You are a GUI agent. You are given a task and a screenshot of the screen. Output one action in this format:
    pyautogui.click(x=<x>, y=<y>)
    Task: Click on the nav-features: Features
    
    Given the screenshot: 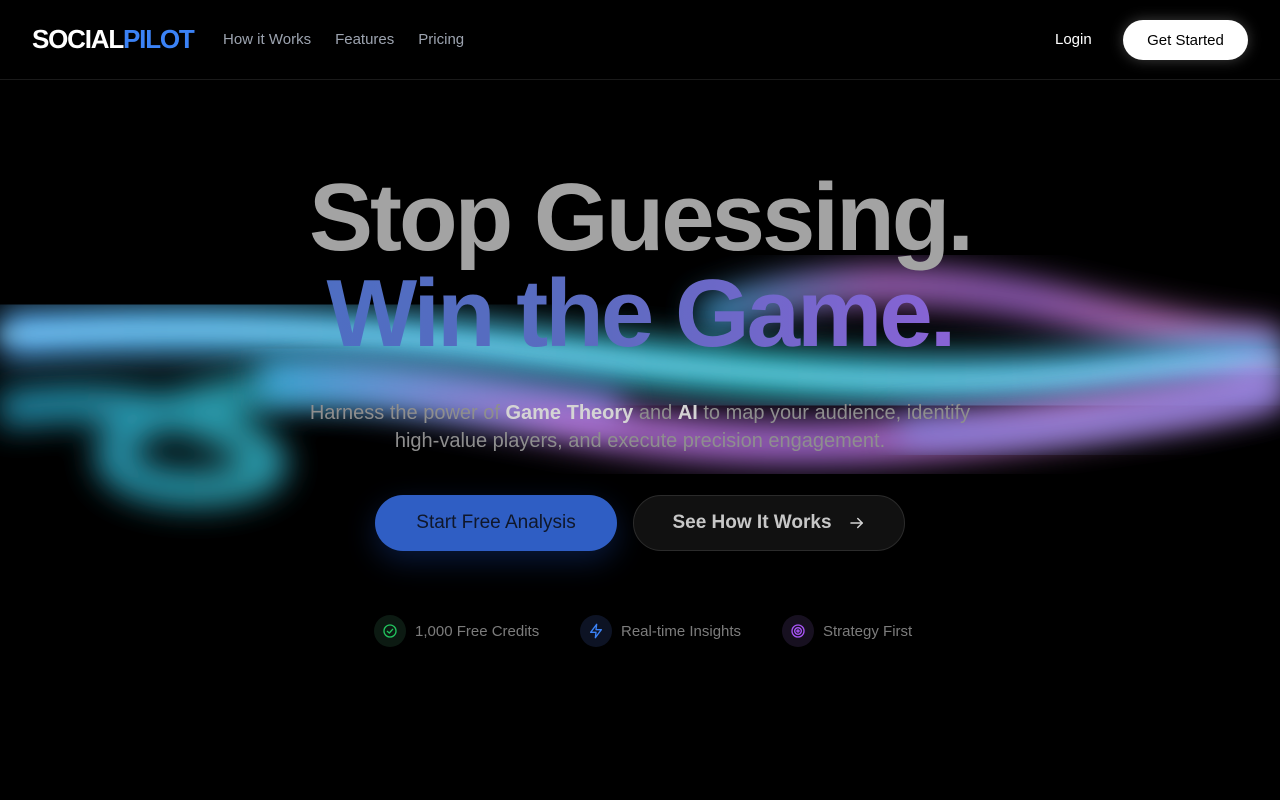 What is the action you would take?
    pyautogui.click(x=364, y=40)
    